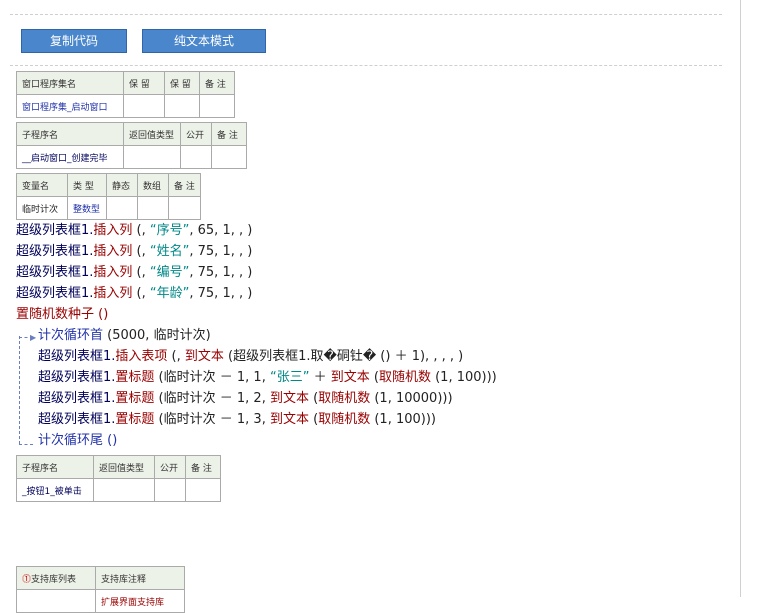 The height and width of the screenshot is (613, 774). I want to click on window-assembly-table: 窗口程序集名 保 留 保 留 备 注 窗口程序集_启动窗口, so click(125, 94).